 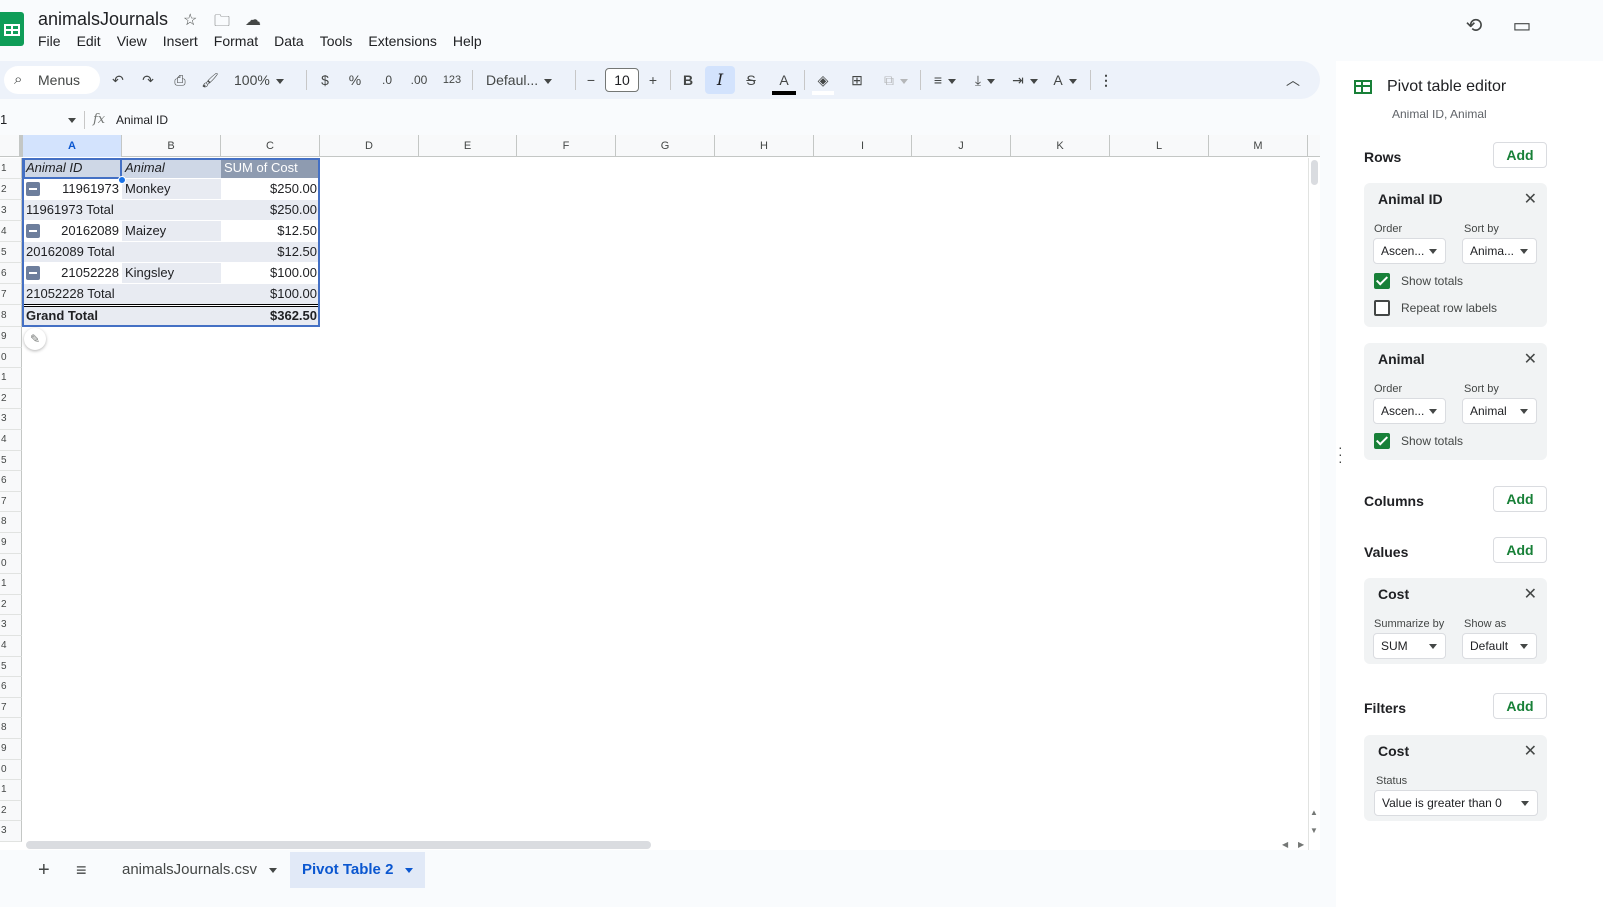 I want to click on pivot-cell-animal: Monkey, so click(x=171, y=189).